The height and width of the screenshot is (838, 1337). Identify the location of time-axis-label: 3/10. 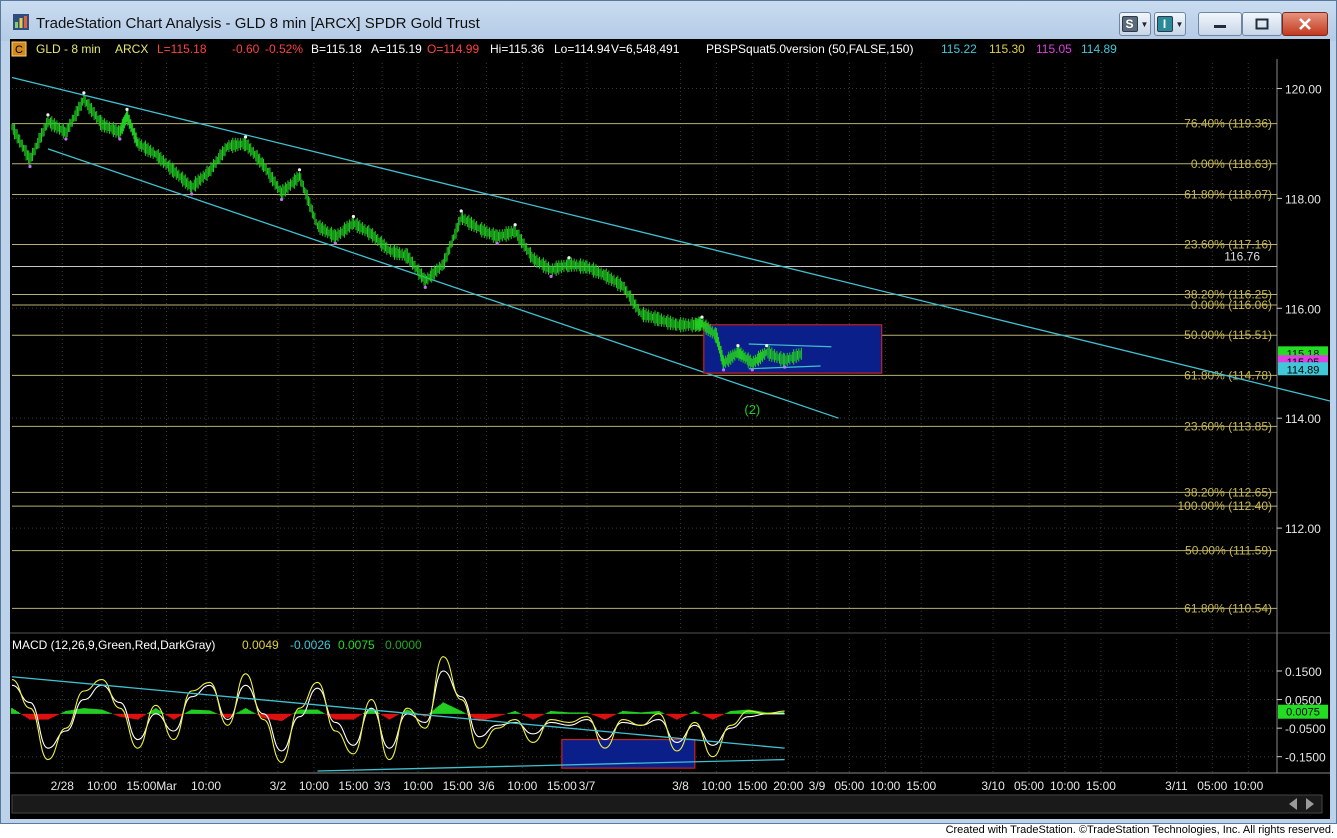
(993, 786).